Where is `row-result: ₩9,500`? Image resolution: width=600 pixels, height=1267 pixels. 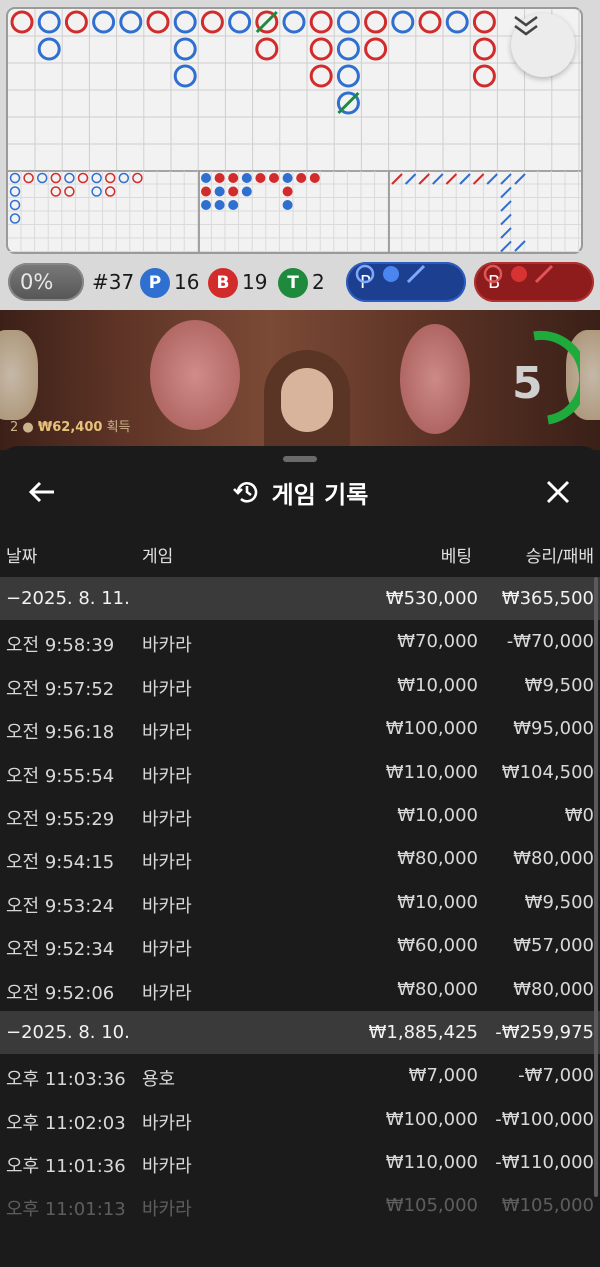
row-result: ₩9,500 is located at coordinates (559, 685).